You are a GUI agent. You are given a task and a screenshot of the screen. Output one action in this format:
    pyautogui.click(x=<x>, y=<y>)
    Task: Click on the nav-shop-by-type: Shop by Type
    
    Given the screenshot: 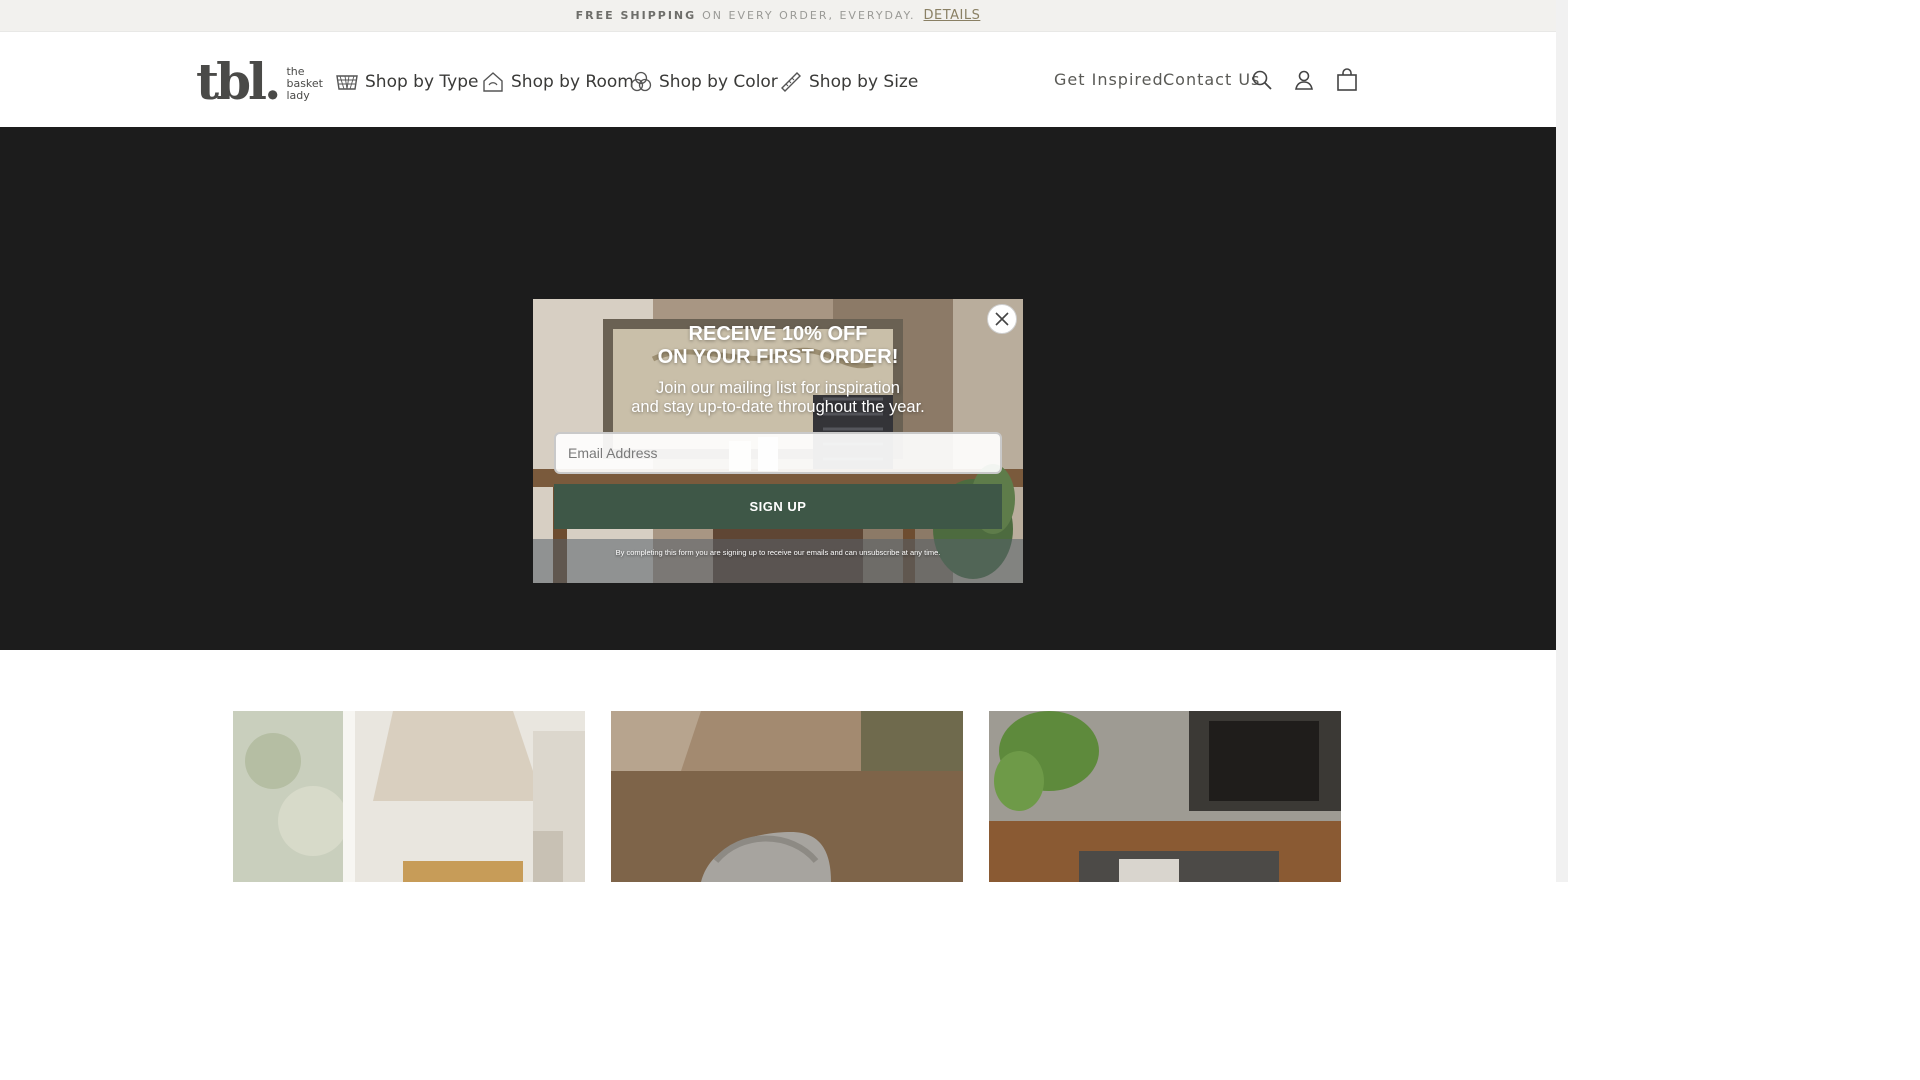 What is the action you would take?
    pyautogui.click(x=407, y=82)
    